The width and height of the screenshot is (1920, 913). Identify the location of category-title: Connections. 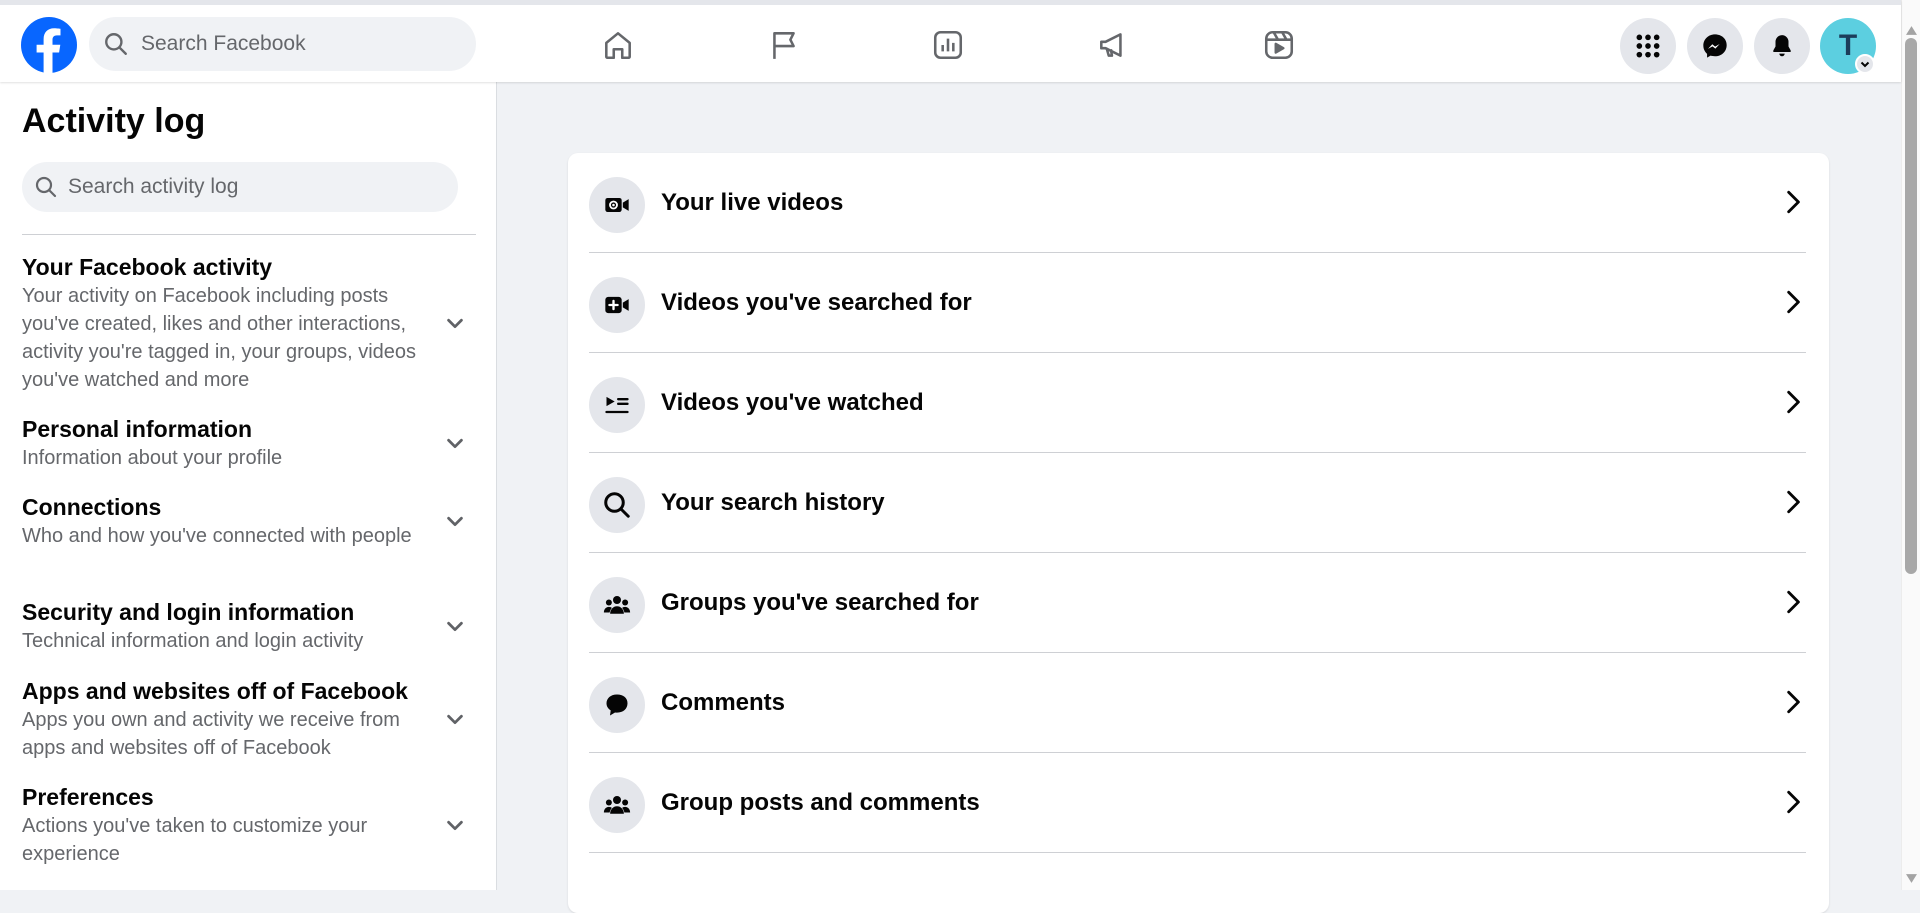
(92, 507).